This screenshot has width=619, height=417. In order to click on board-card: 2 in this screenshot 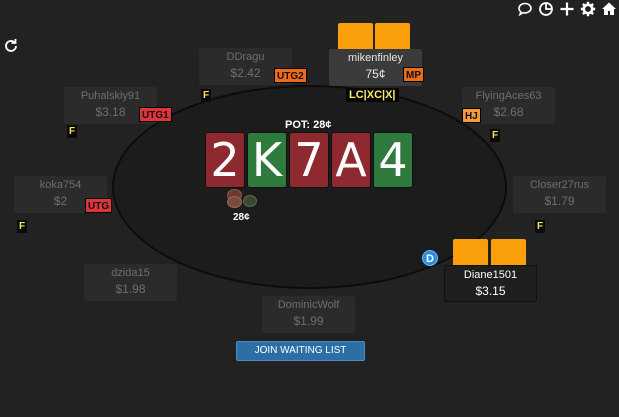, I will do `click(225, 160)`.